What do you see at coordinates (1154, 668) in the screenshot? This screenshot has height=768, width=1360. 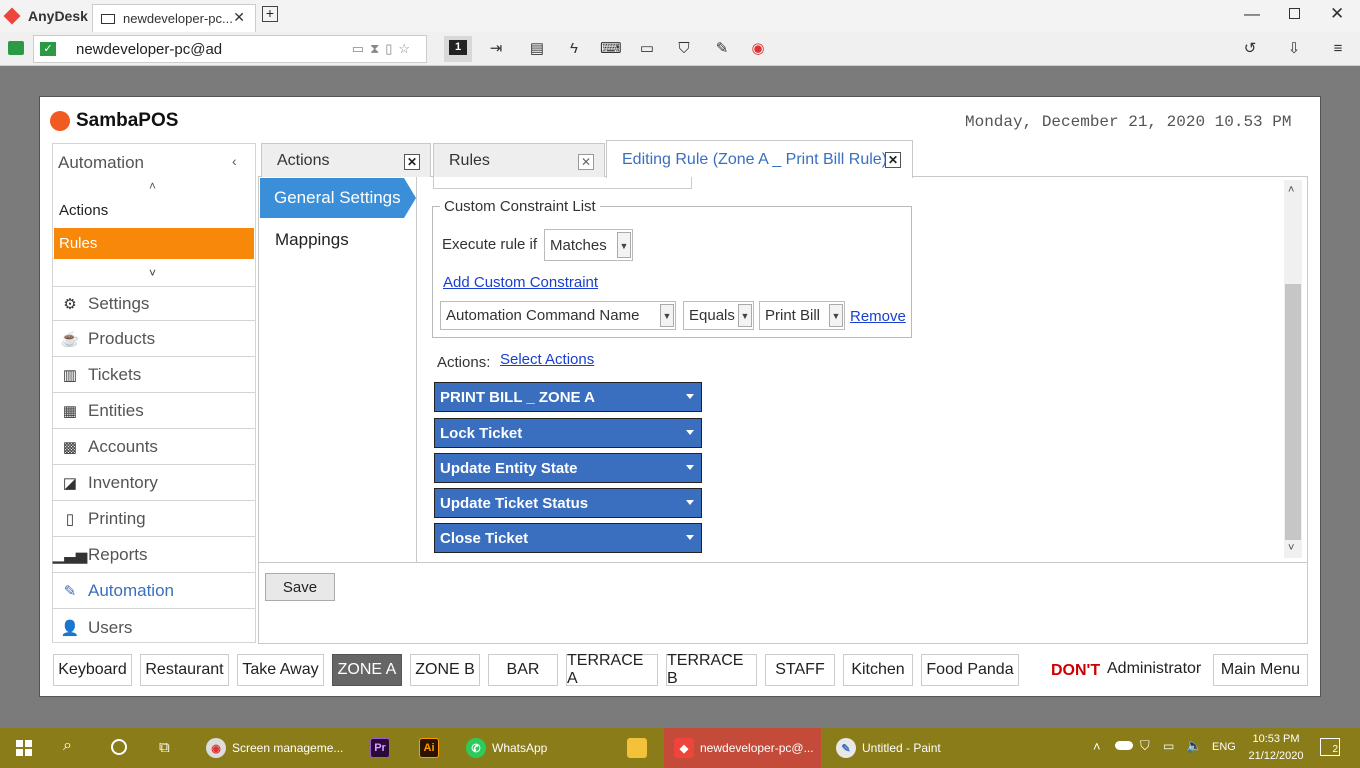 I see `user-label: Administrator` at bounding box center [1154, 668].